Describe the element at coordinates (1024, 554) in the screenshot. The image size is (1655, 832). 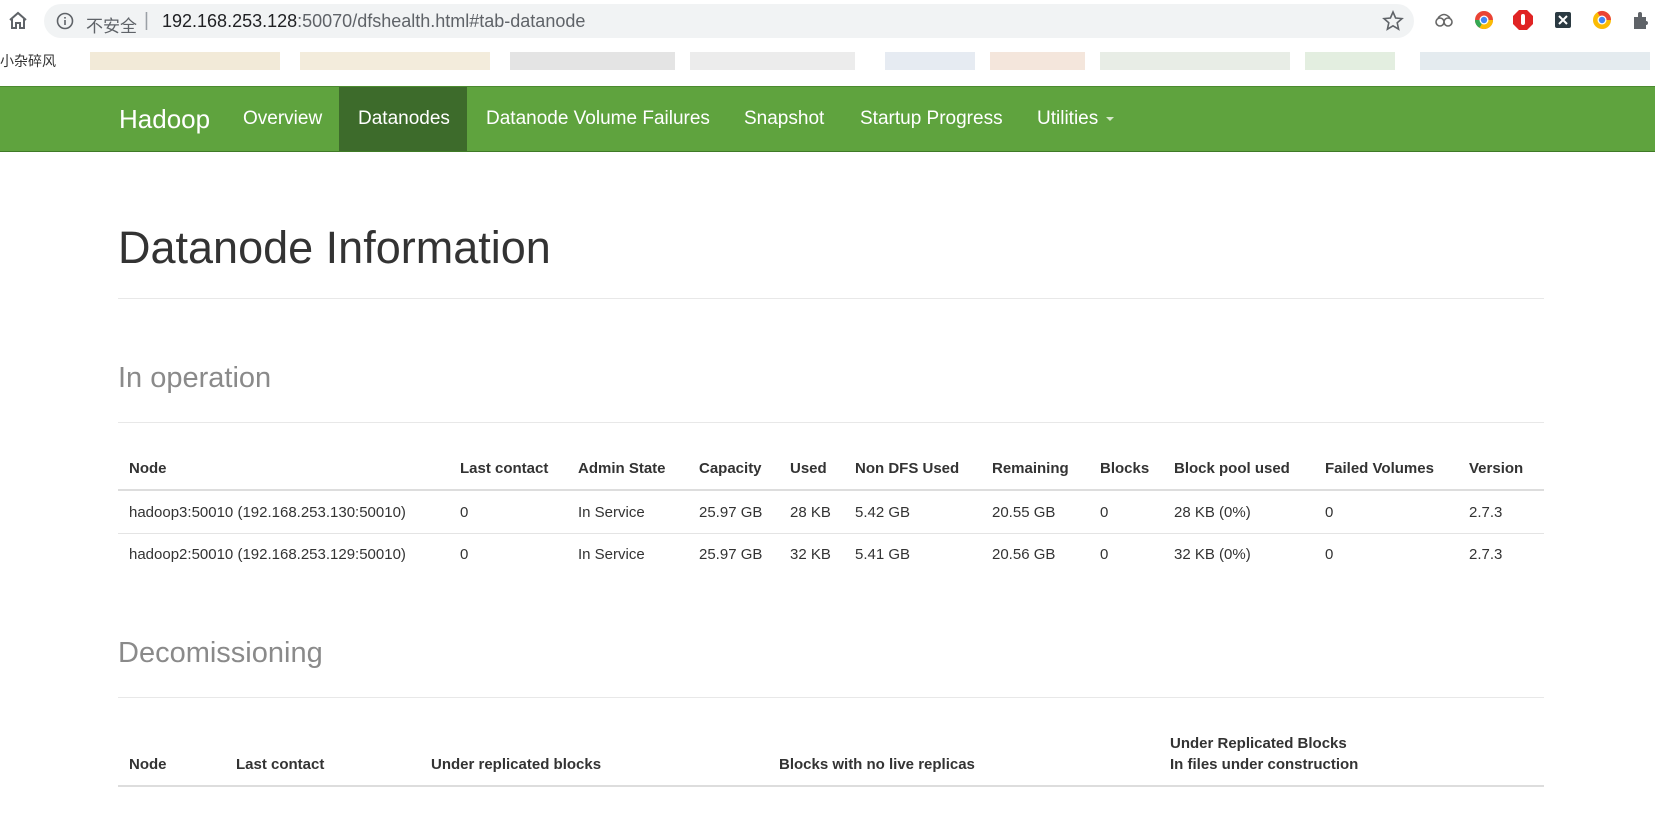
I see `remaining-cell: 20.56 GB` at that location.